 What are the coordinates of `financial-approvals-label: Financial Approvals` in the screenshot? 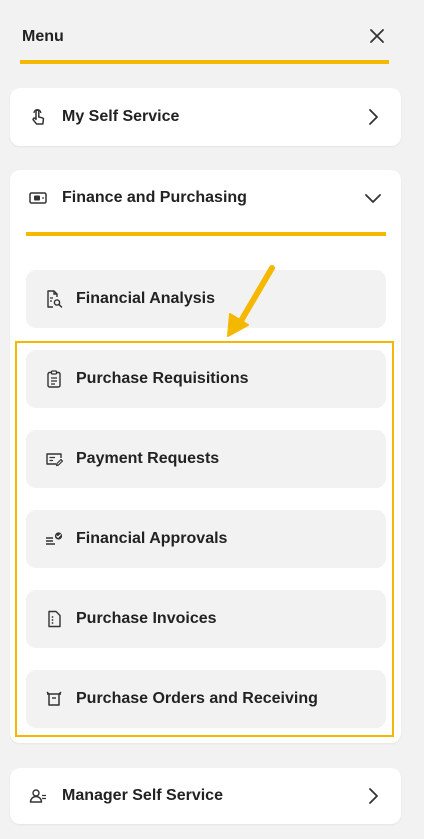 It's located at (152, 538).